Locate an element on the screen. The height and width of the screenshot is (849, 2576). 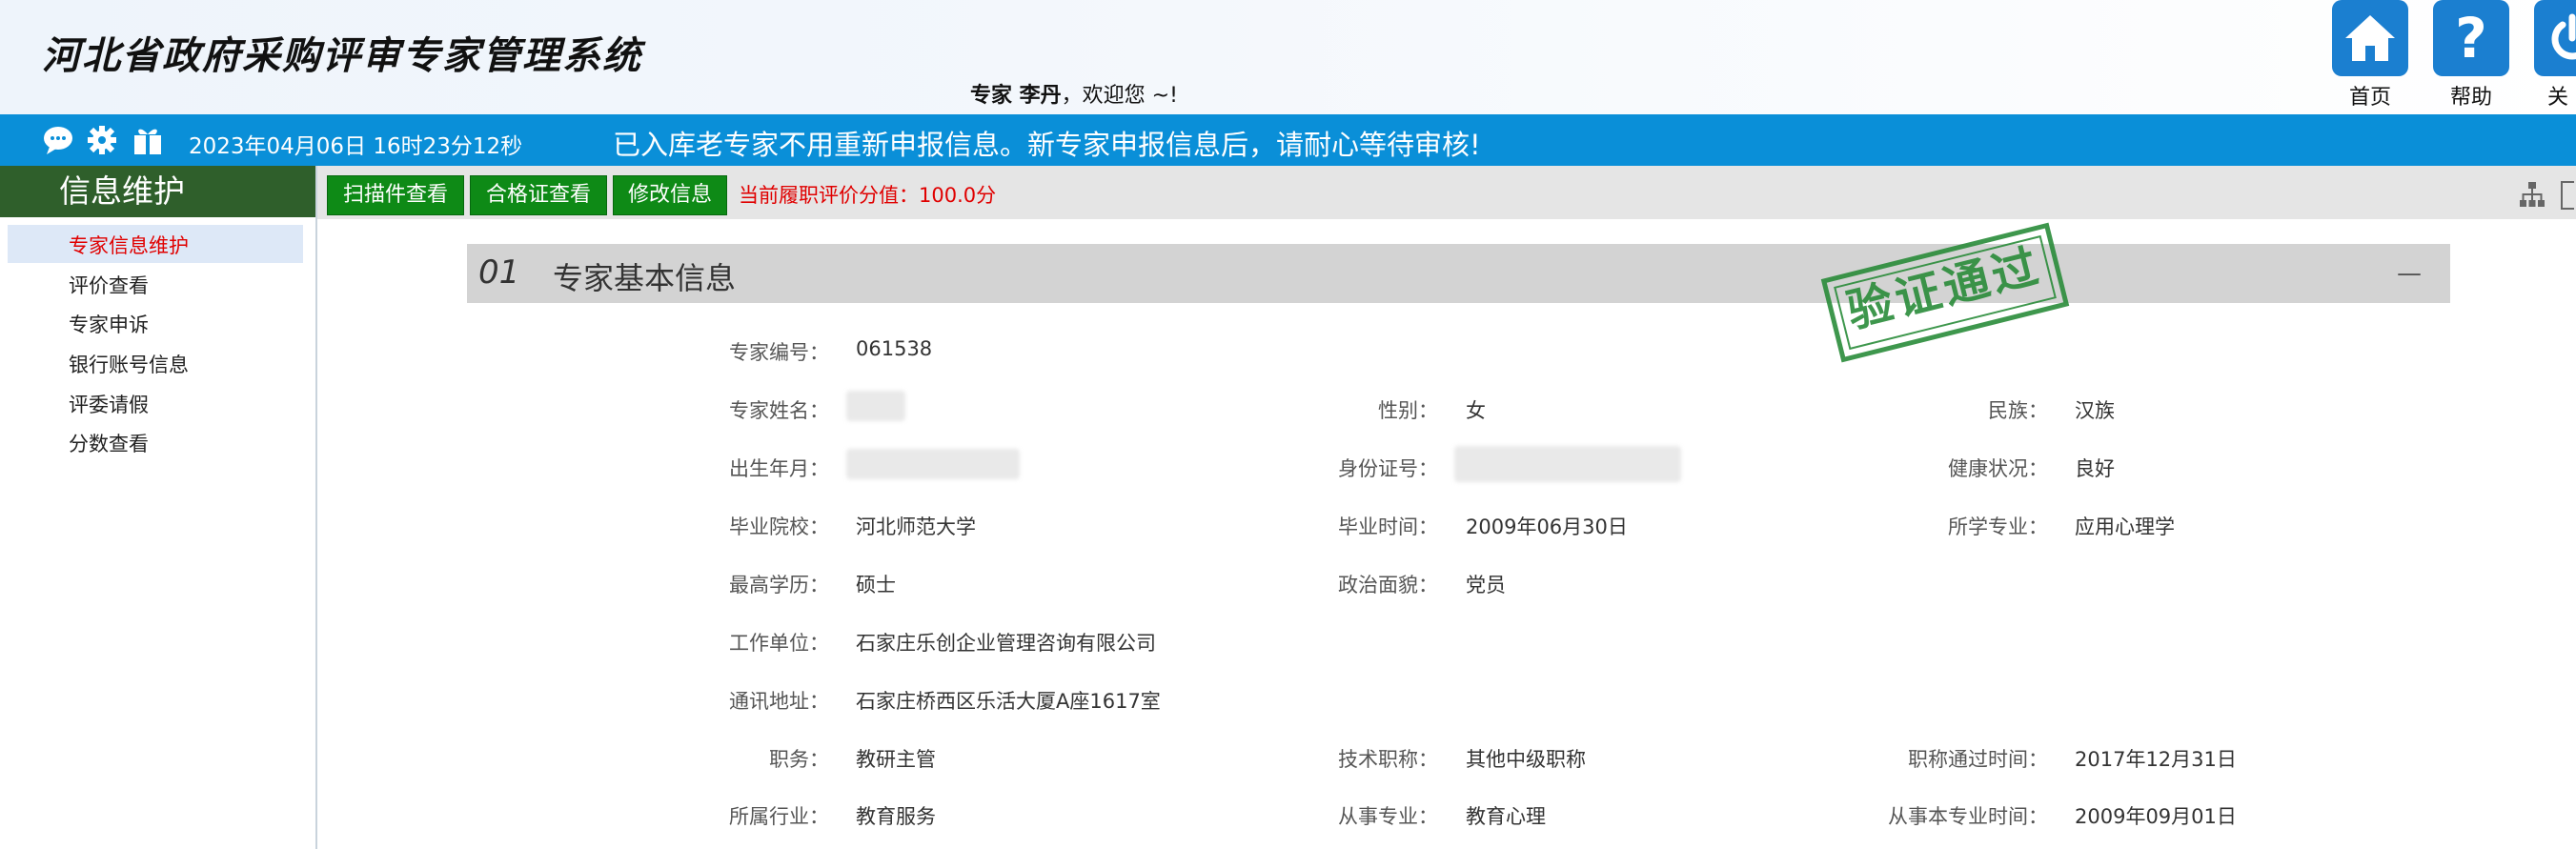
help-label: 帮助 is located at coordinates (2470, 98).